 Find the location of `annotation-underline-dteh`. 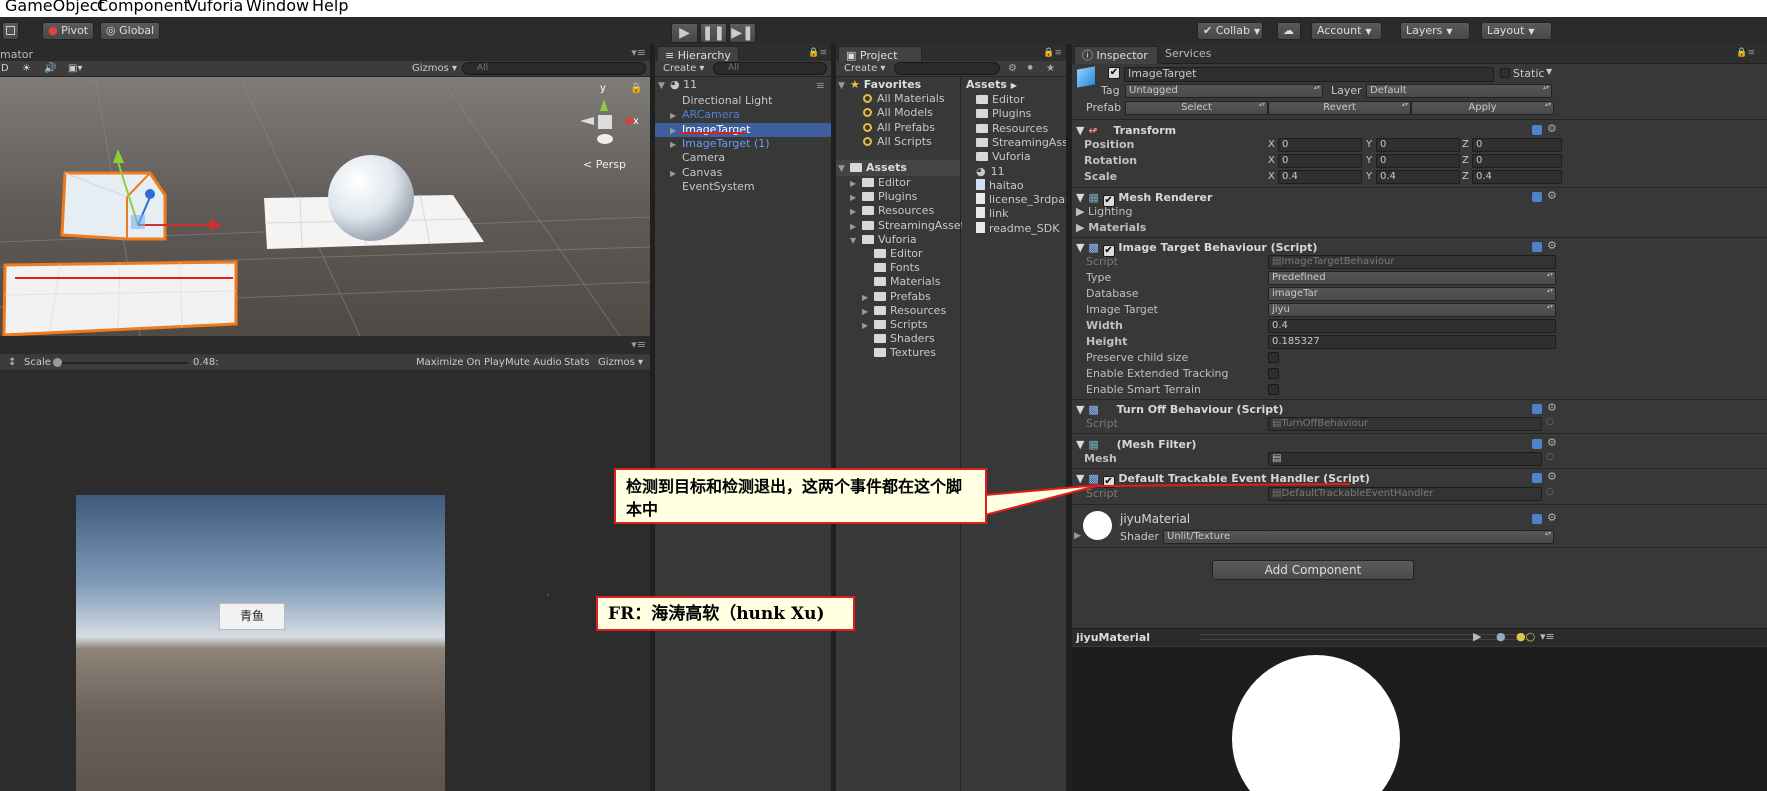

annotation-underline-dteh is located at coordinates (1225, 485).